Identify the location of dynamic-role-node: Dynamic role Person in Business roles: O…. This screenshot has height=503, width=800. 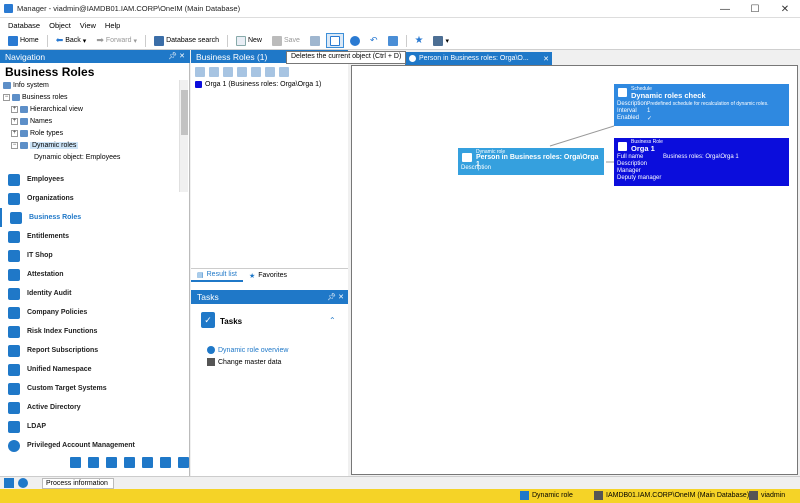
(531, 161).